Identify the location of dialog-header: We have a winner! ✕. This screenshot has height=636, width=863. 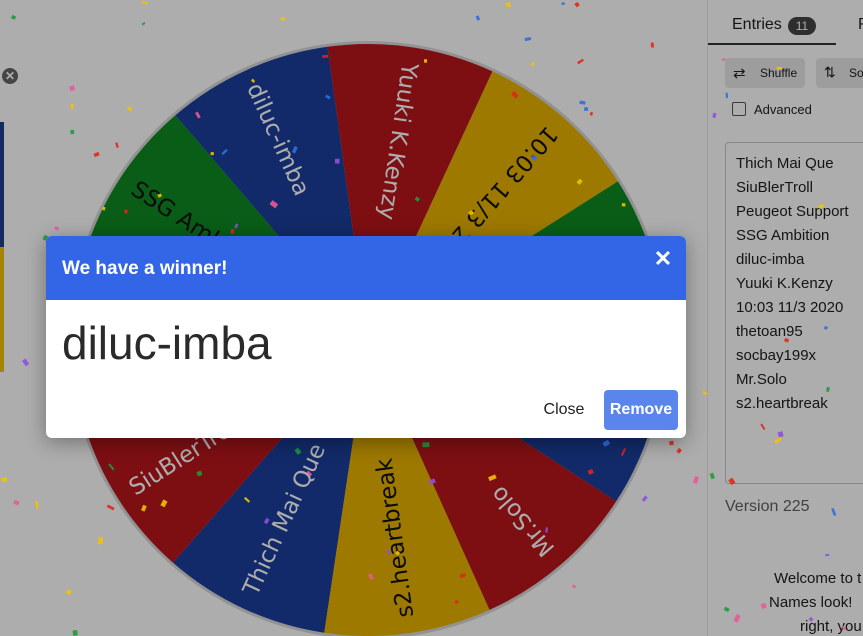
(366, 268).